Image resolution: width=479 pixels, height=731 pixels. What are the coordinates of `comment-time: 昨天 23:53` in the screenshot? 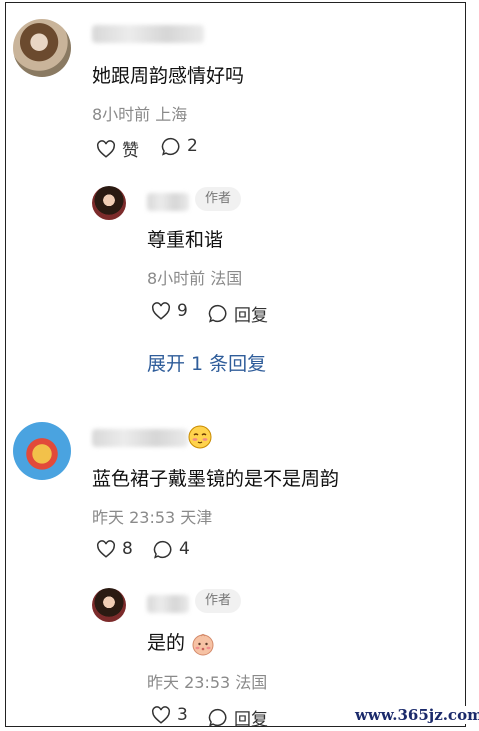 It's located at (134, 517).